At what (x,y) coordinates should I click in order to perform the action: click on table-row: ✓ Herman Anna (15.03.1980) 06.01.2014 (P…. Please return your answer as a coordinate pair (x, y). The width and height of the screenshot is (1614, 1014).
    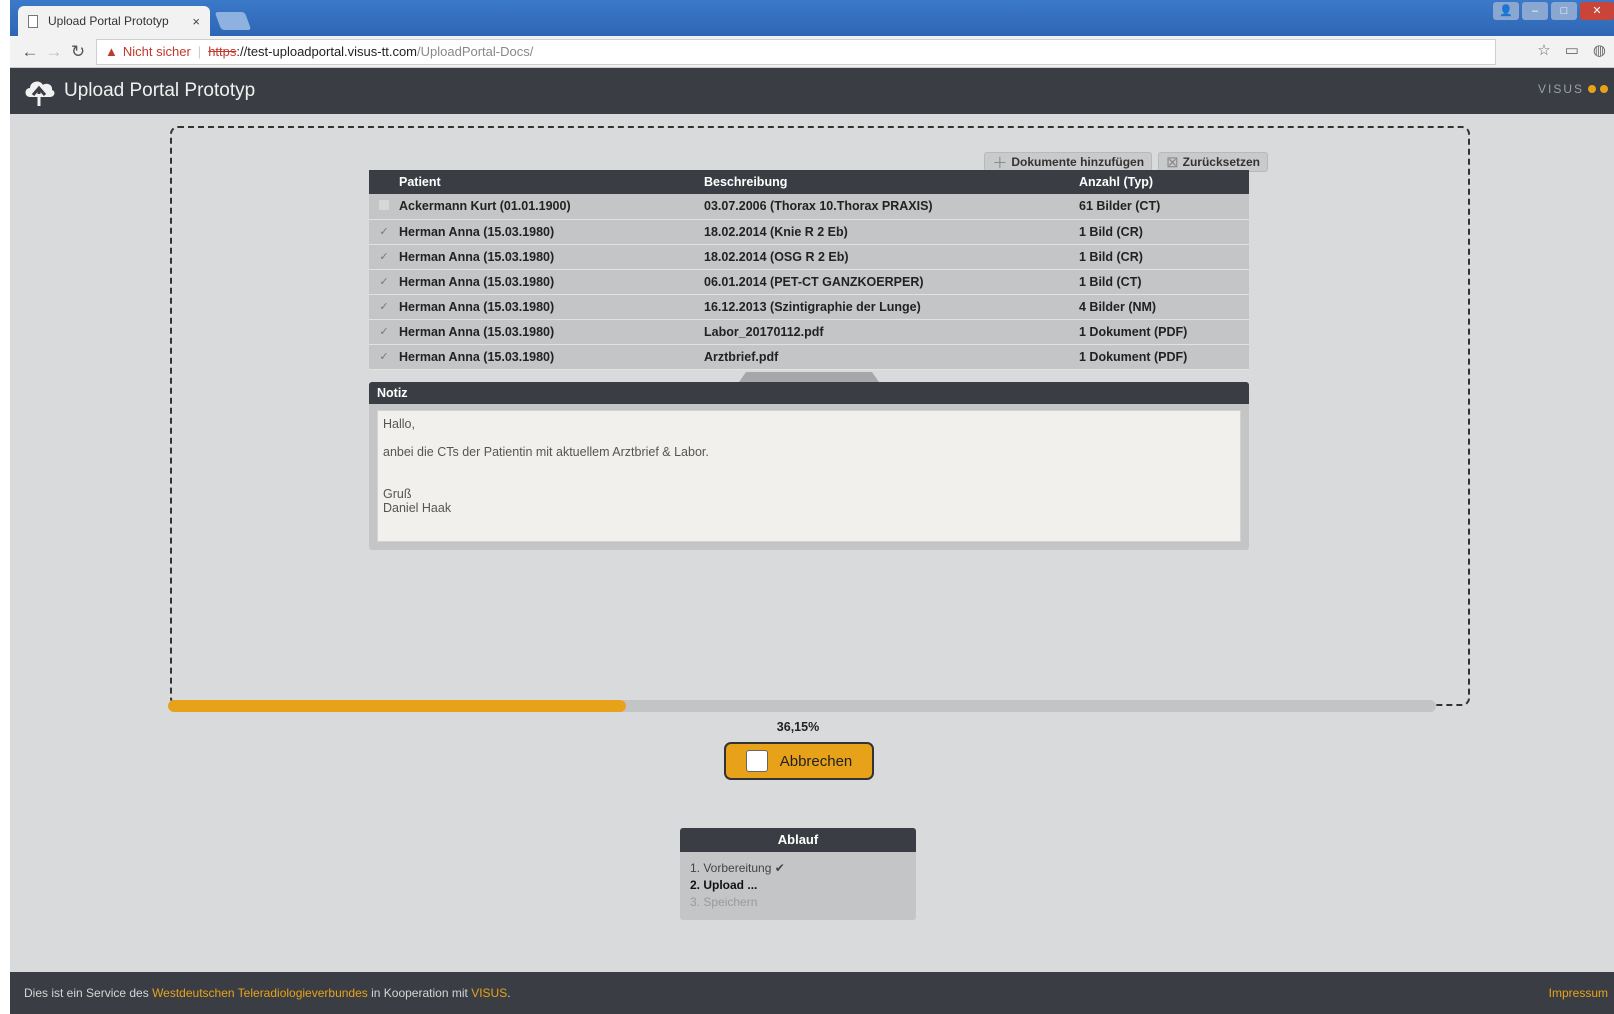
    Looking at the image, I should click on (809, 282).